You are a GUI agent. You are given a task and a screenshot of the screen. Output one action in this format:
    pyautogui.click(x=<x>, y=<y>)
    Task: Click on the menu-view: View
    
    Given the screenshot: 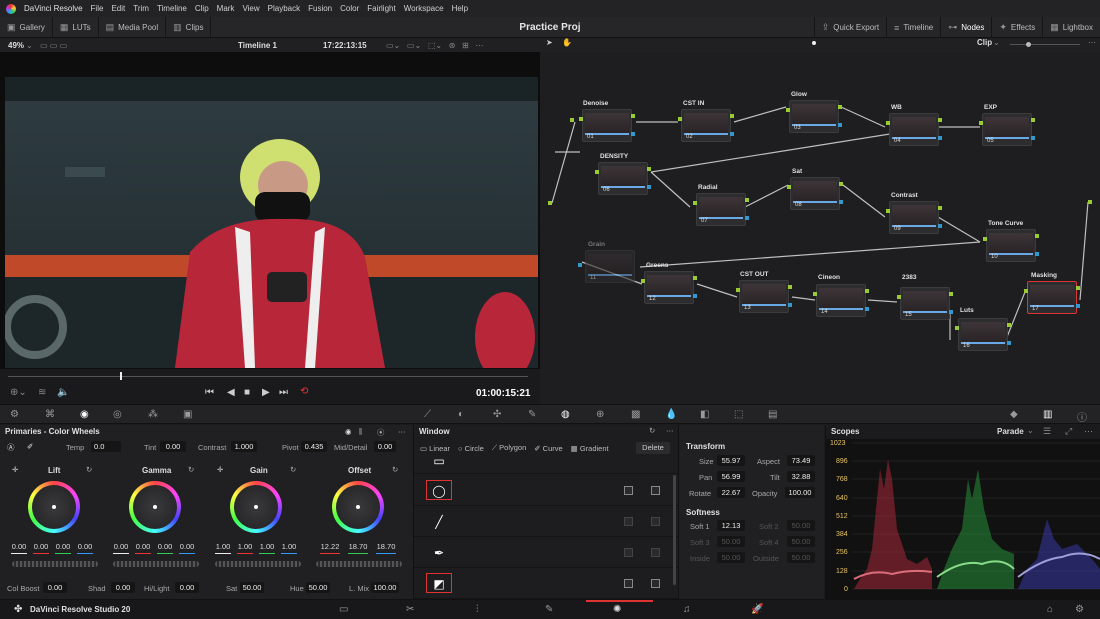 What is the action you would take?
    pyautogui.click(x=250, y=8)
    